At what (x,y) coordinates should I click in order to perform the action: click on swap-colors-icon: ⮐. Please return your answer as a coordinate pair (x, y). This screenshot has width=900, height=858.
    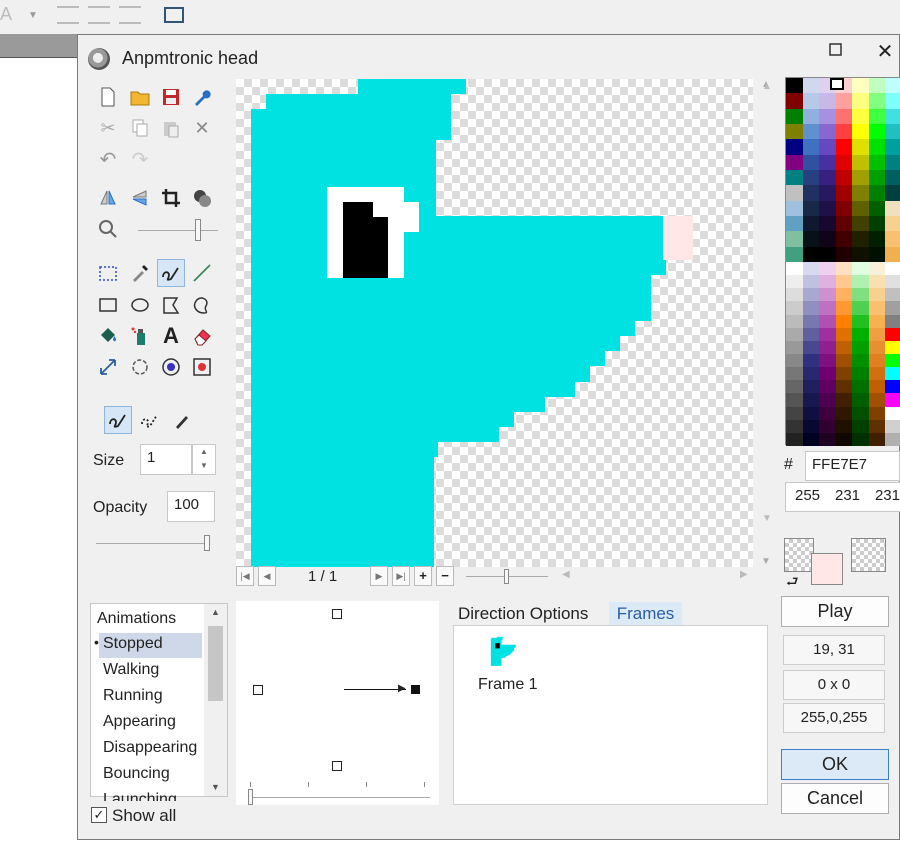
    Looking at the image, I should click on (792, 583).